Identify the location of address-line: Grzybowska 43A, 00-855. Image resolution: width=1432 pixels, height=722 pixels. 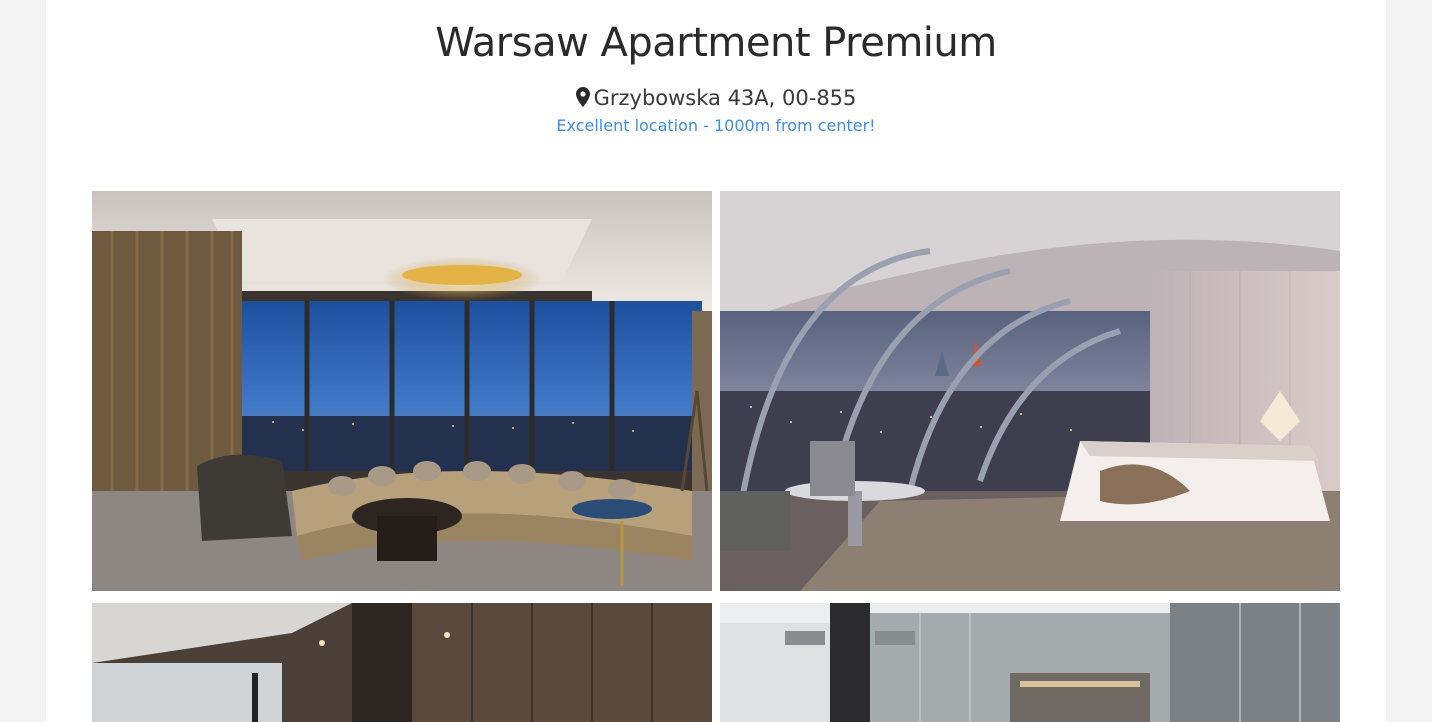
(716, 99).